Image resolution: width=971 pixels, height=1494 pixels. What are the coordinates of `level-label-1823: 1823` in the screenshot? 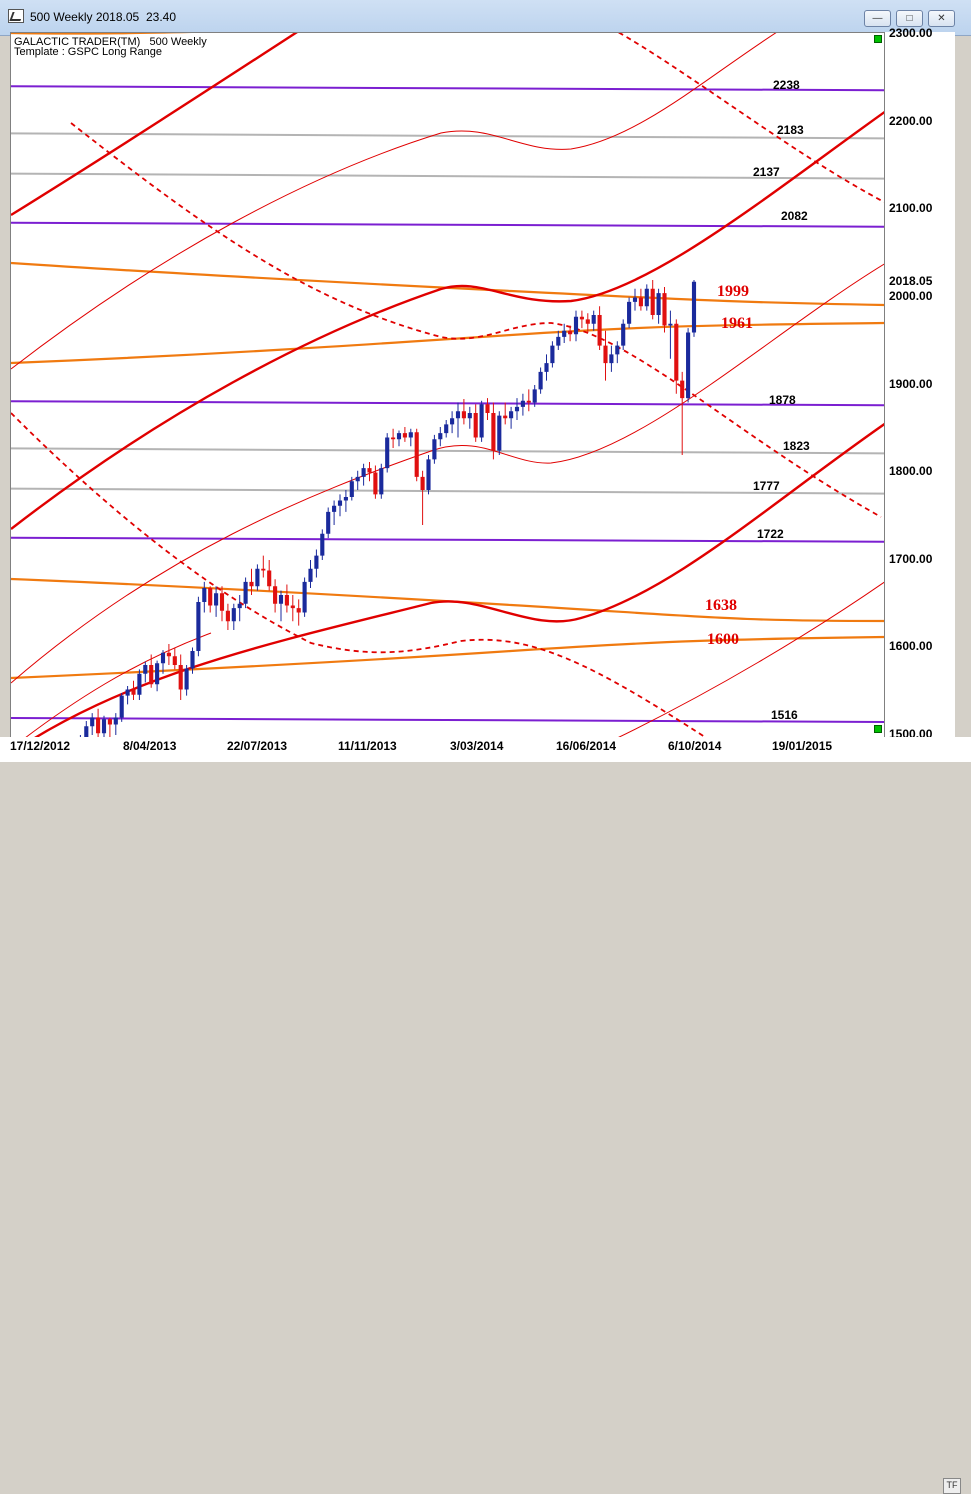 It's located at (796, 446).